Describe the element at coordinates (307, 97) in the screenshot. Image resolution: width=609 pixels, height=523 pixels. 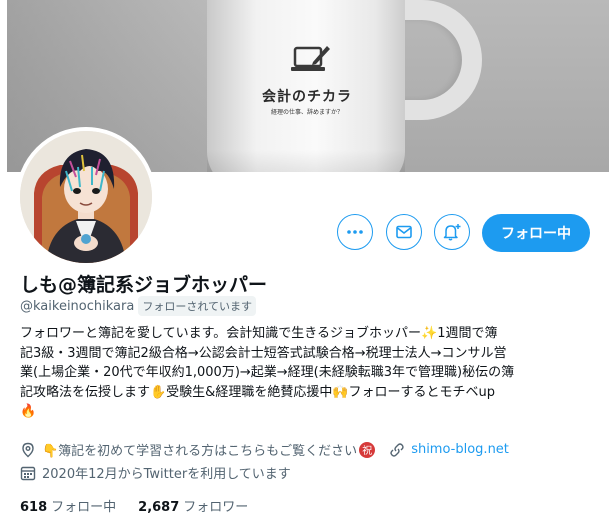
I see `mug-brand-text: 会計のチカラ` at that location.